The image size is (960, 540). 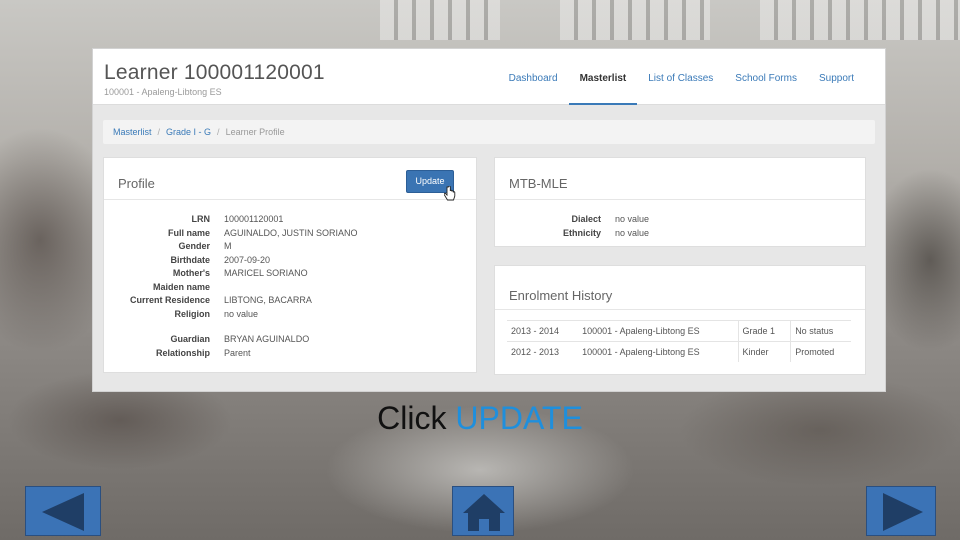 What do you see at coordinates (561, 295) in the screenshot?
I see `enrolment-title: Enrolment History` at bounding box center [561, 295].